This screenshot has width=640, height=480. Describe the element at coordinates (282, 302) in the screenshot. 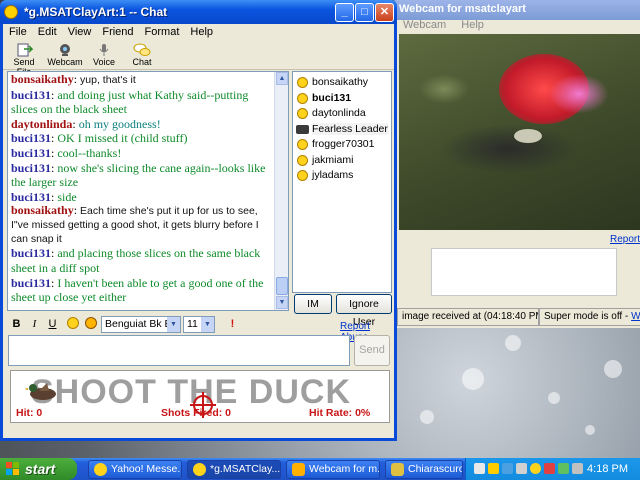

I see `scroll-down-arrow-icon: ▼` at that location.